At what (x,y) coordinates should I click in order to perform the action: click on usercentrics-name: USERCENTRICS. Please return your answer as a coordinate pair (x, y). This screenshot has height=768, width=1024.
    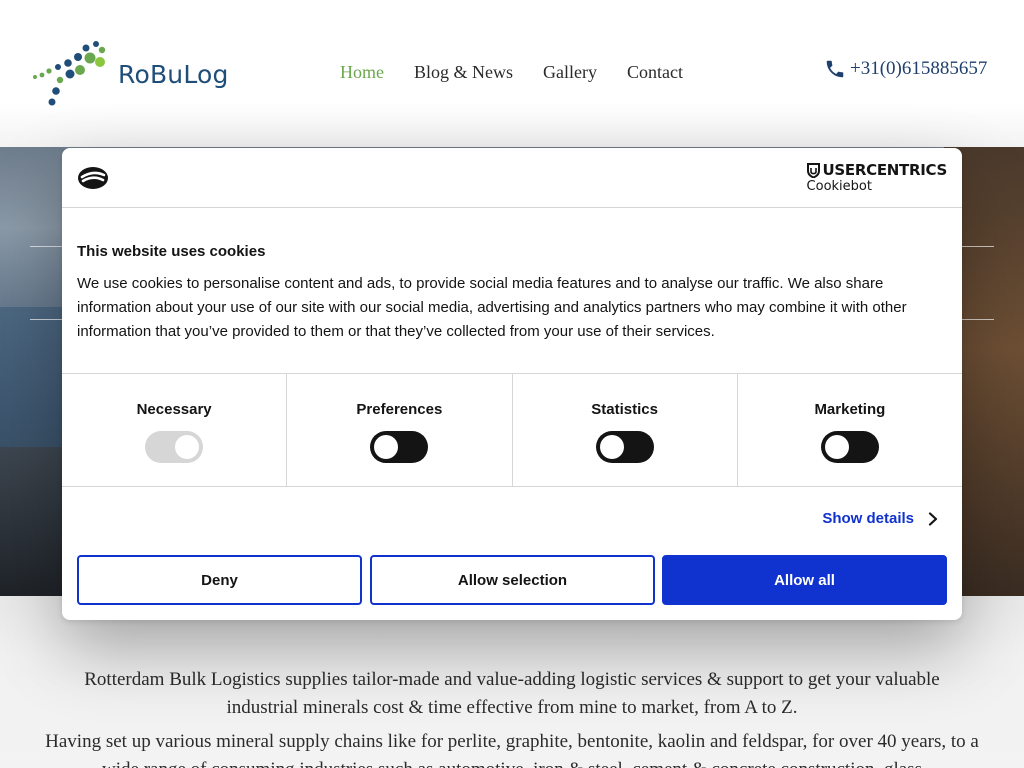
    Looking at the image, I should click on (885, 170).